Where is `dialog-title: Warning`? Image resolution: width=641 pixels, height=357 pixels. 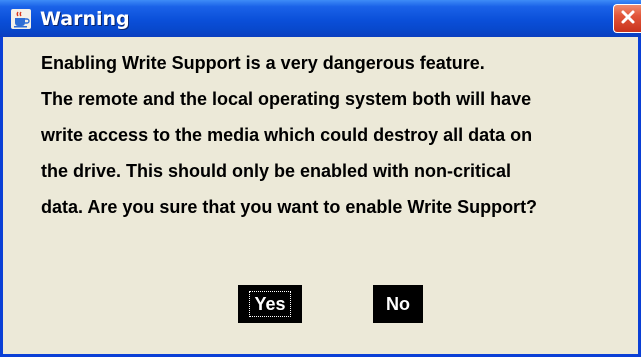 dialog-title: Warning is located at coordinates (85, 18).